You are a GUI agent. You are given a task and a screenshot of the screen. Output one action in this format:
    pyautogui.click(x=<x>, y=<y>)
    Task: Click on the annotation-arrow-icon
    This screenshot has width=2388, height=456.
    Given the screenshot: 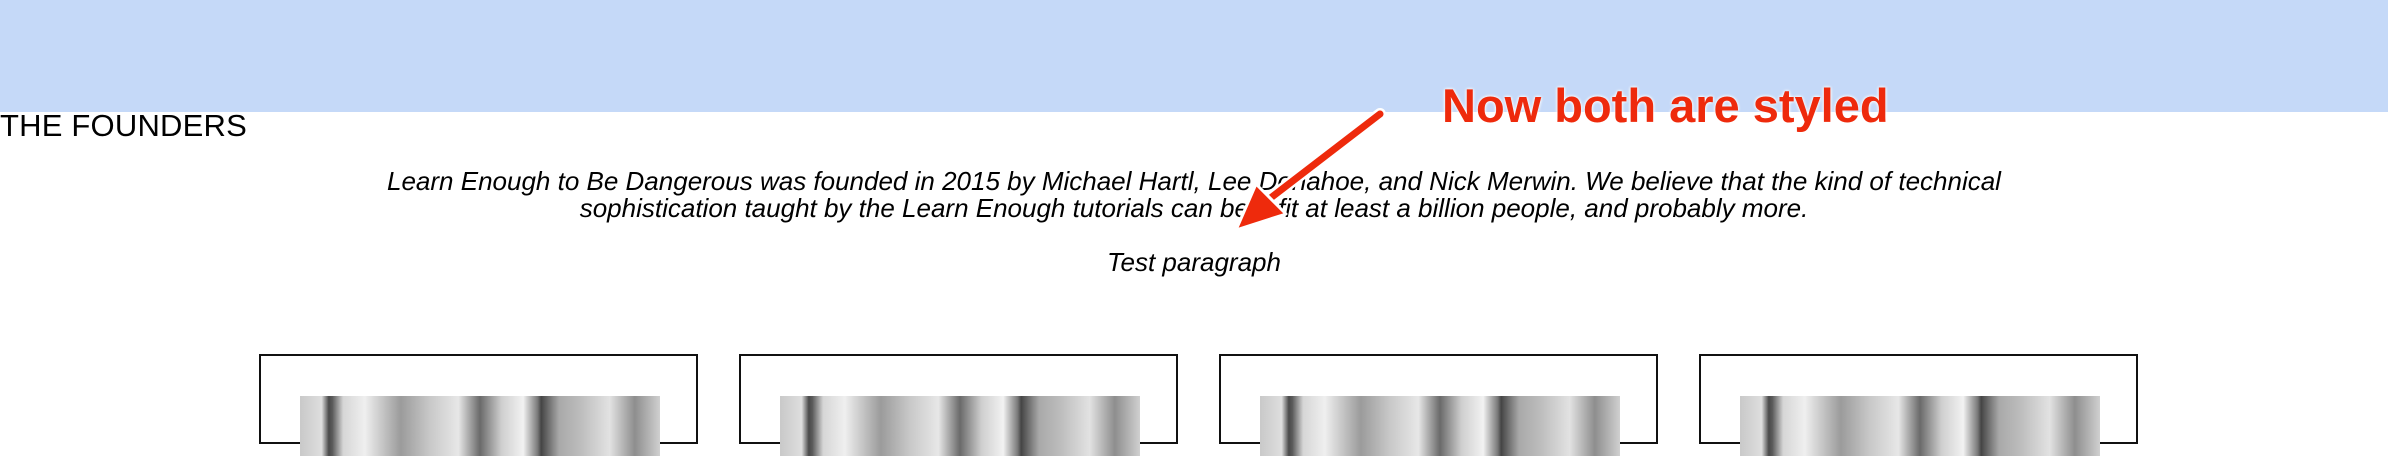 What is the action you would take?
    pyautogui.click(x=1310, y=170)
    